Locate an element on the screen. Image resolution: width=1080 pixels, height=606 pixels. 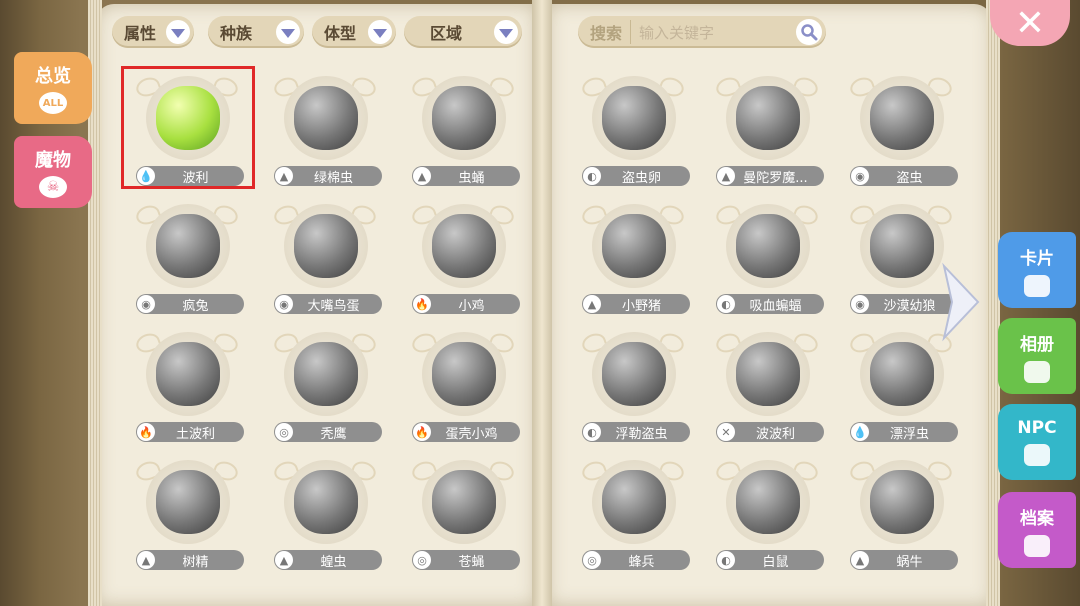
monster-card: ◐ 浮勒盗虫 is located at coordinates (633, 383).